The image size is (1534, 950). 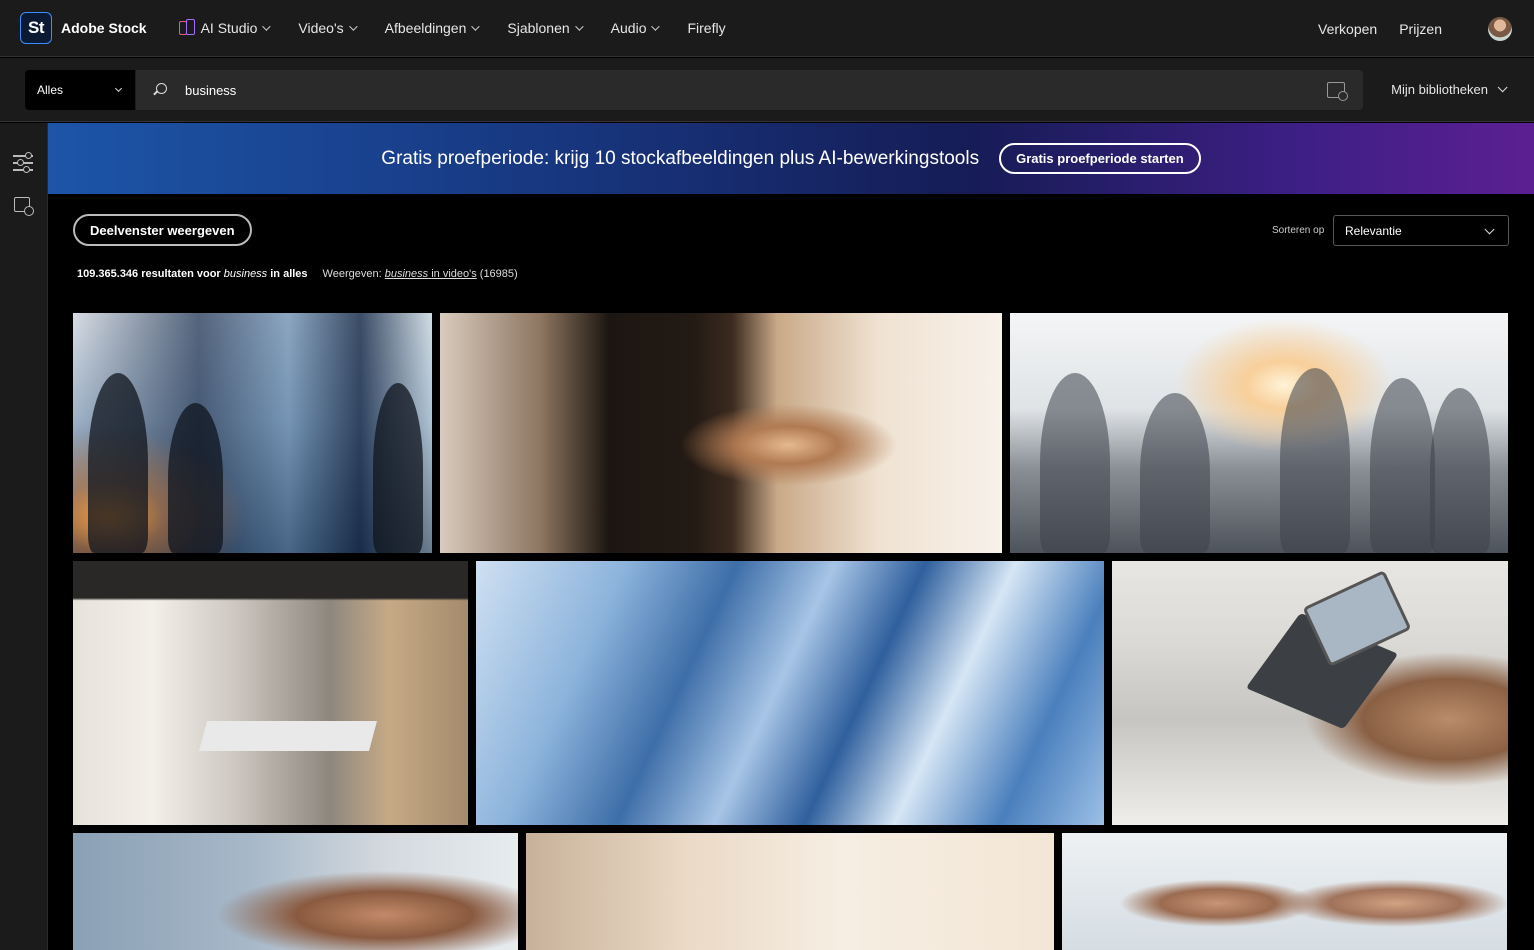 I want to click on nav-firefly-label: Firefly, so click(x=706, y=28).